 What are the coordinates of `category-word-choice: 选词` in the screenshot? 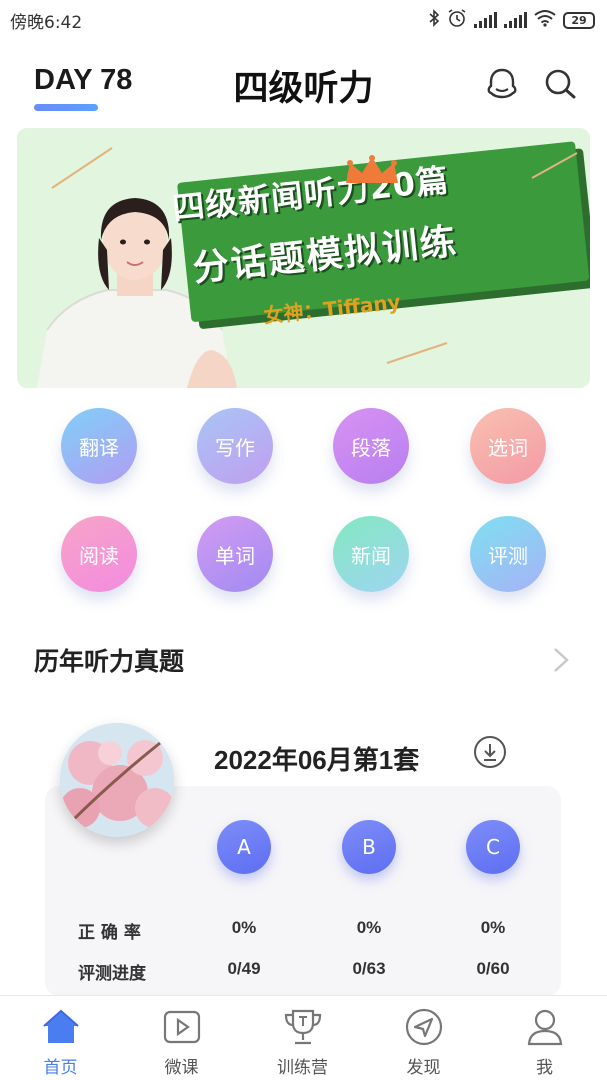 It's located at (508, 446).